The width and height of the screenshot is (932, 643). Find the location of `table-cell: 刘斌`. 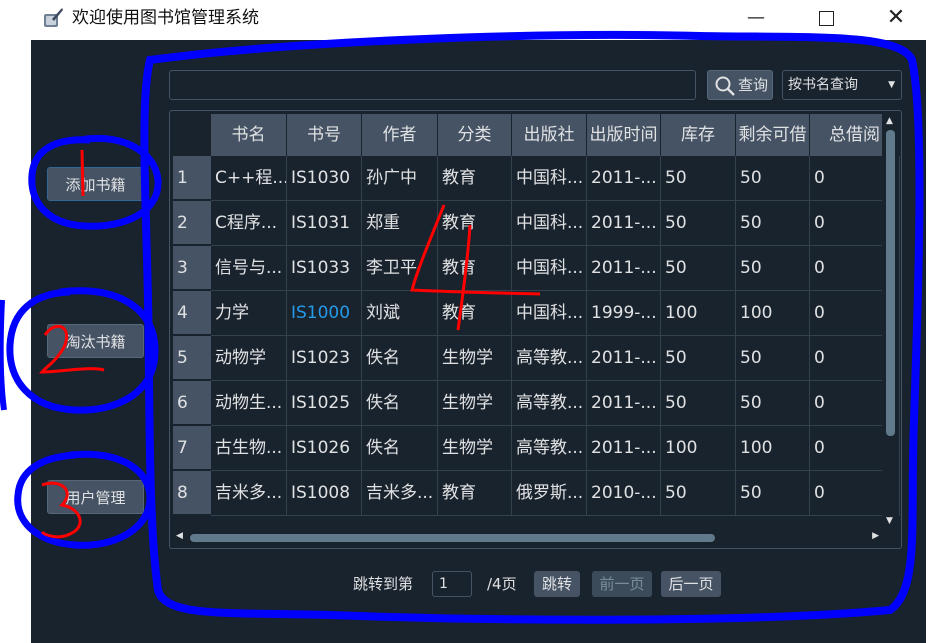

table-cell: 刘斌 is located at coordinates (400, 313).